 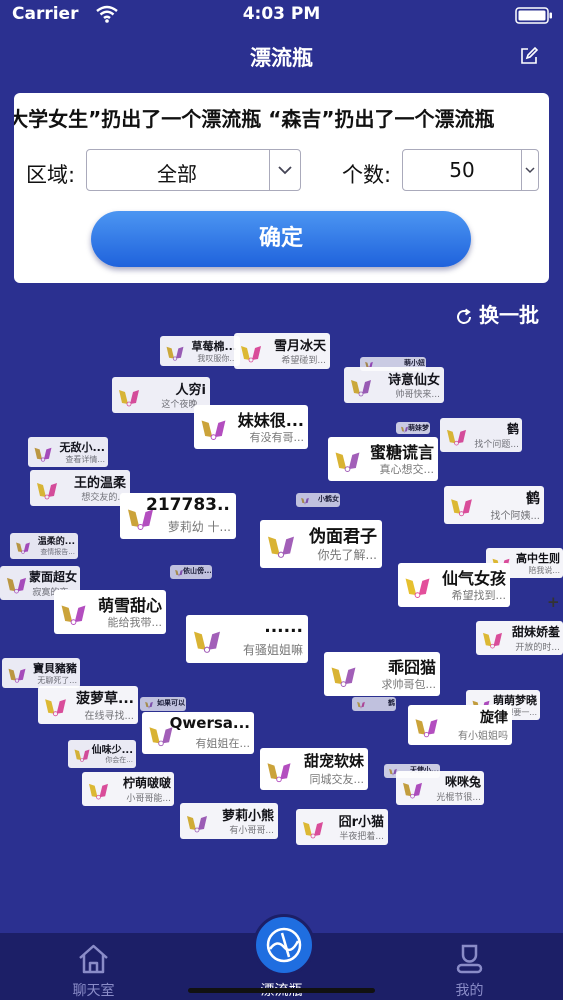 I want to click on bottle-name: 王的温柔, so click(x=99, y=483).